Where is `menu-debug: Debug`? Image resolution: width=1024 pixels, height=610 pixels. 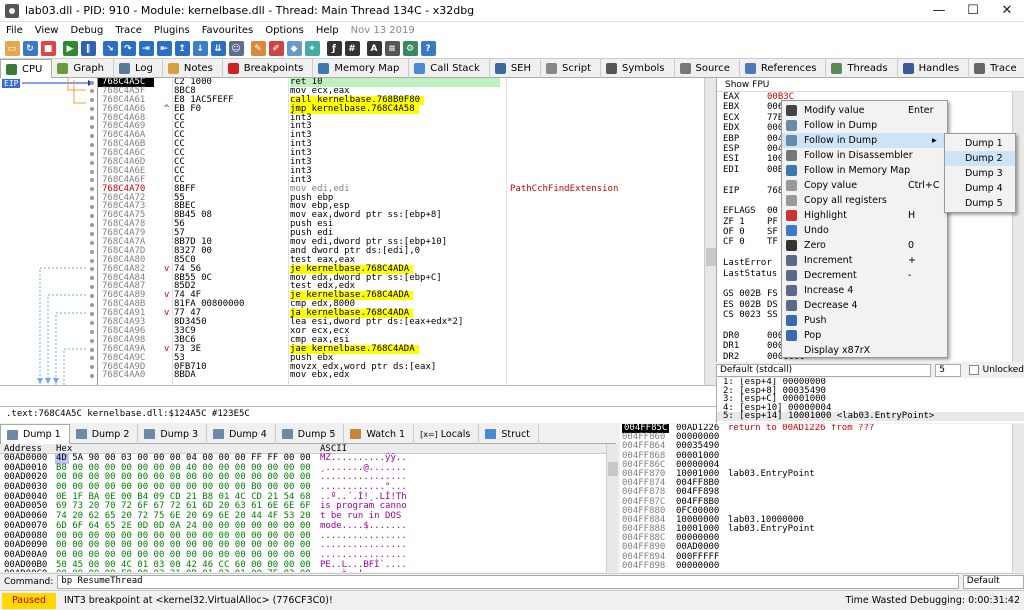 menu-debug: Debug is located at coordinates (86, 30).